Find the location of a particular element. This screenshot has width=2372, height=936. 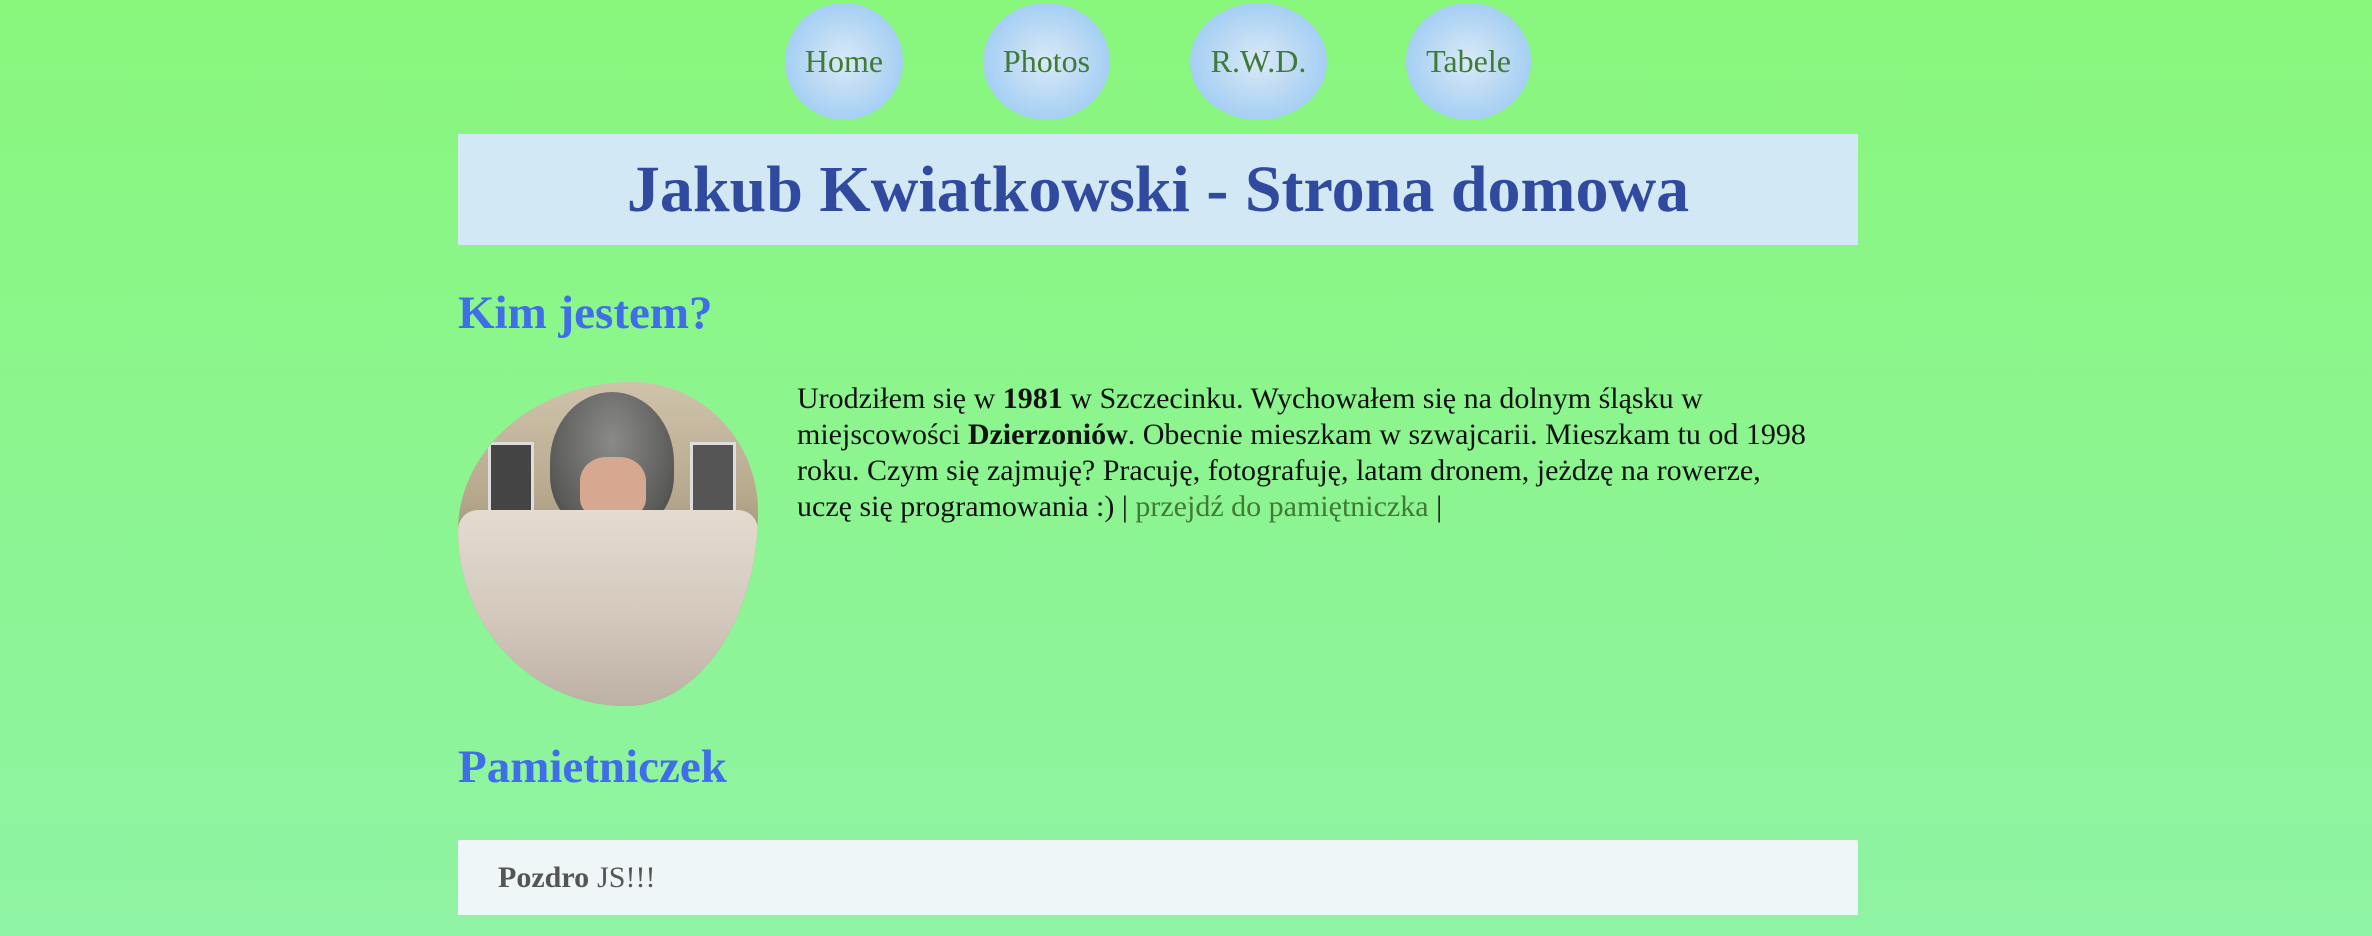

about-heading: Kim jestem? is located at coordinates (585, 313).